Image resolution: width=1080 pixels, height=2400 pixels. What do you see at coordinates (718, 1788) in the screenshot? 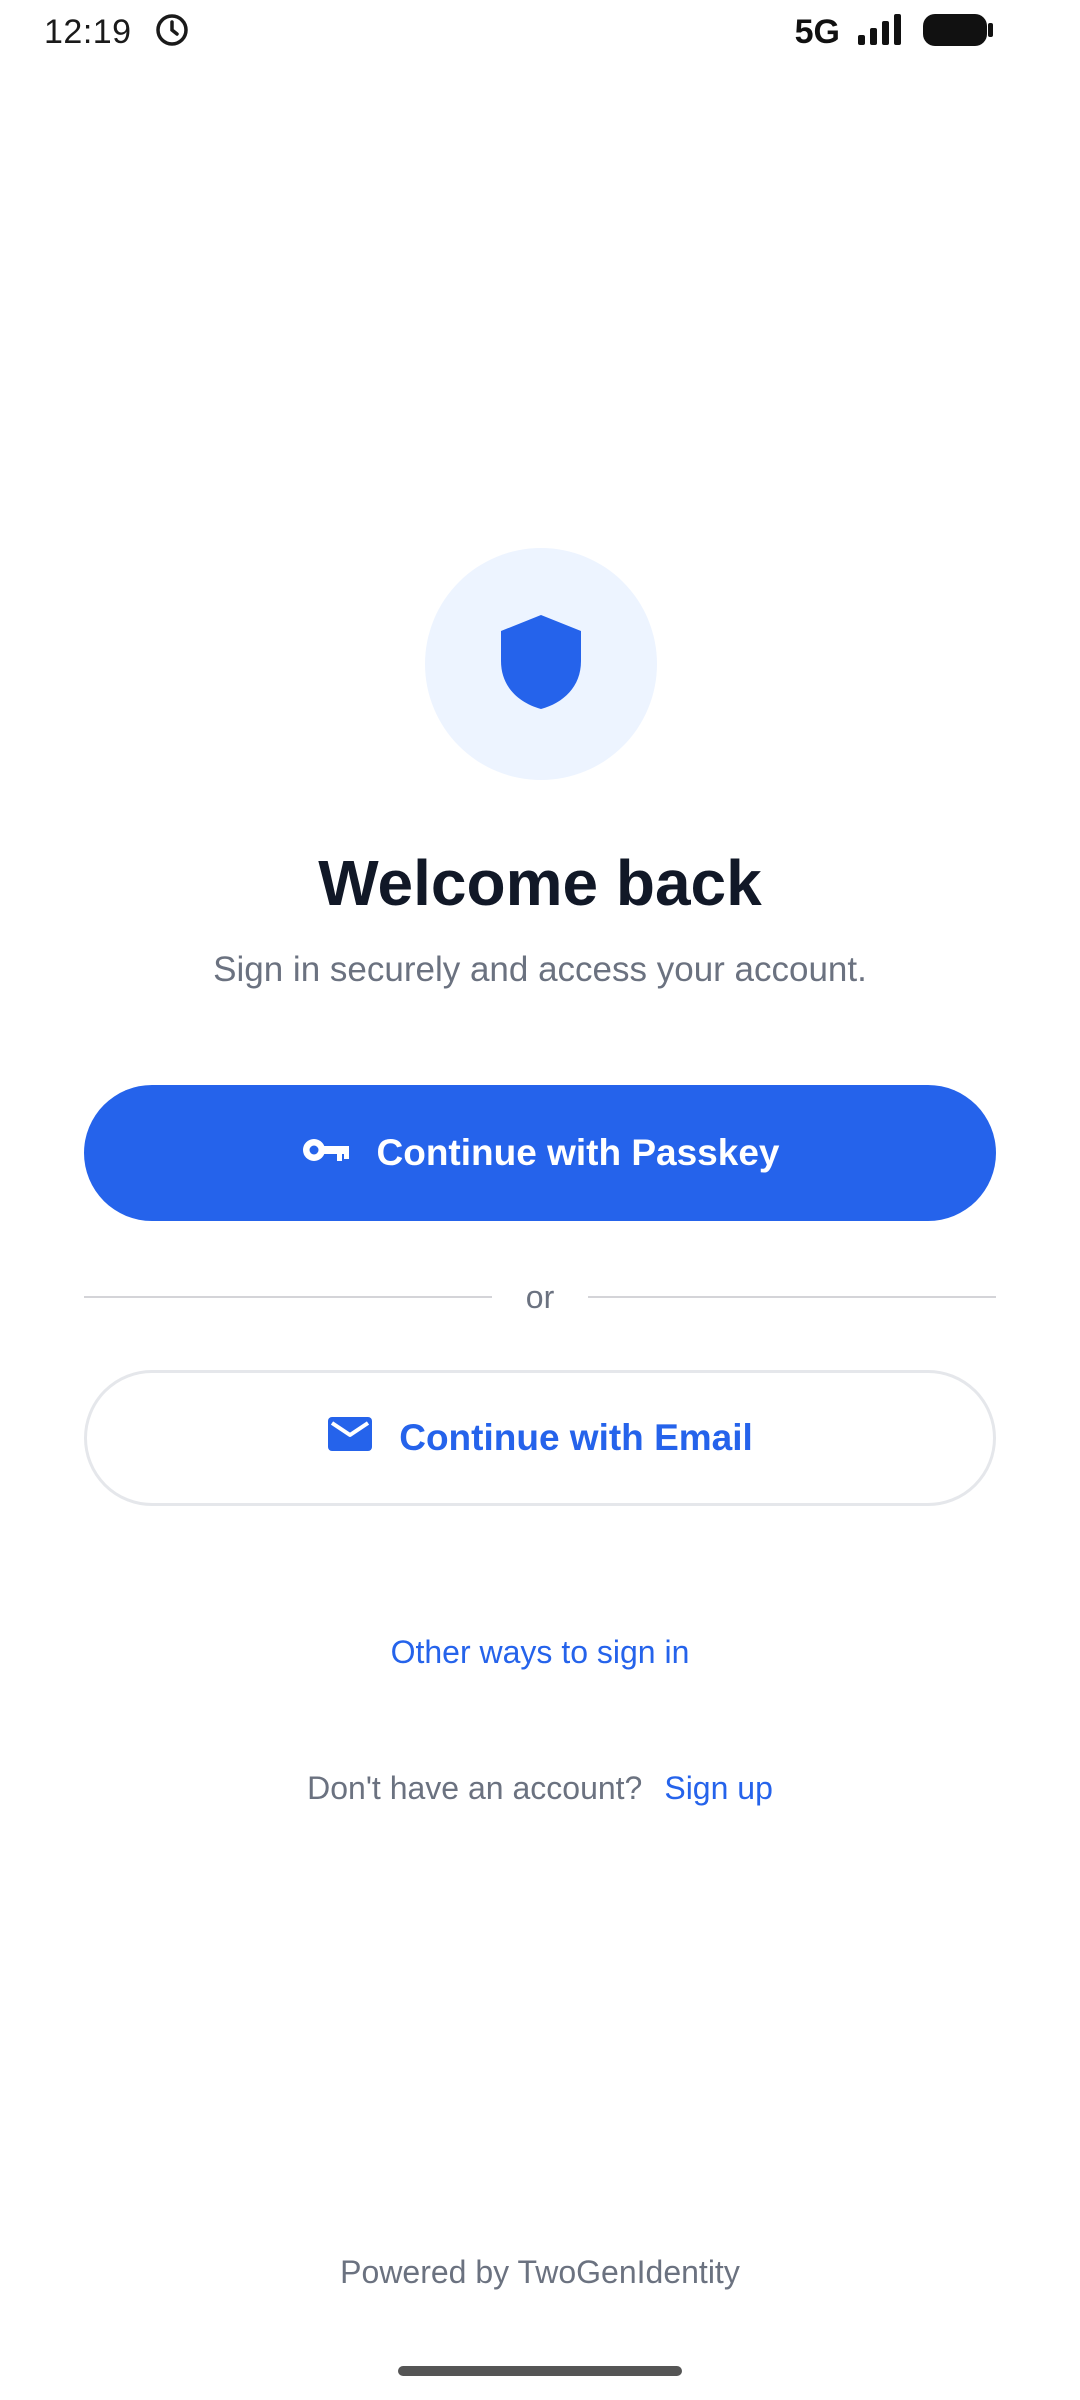
I see `sign-up-link: Sign up` at bounding box center [718, 1788].